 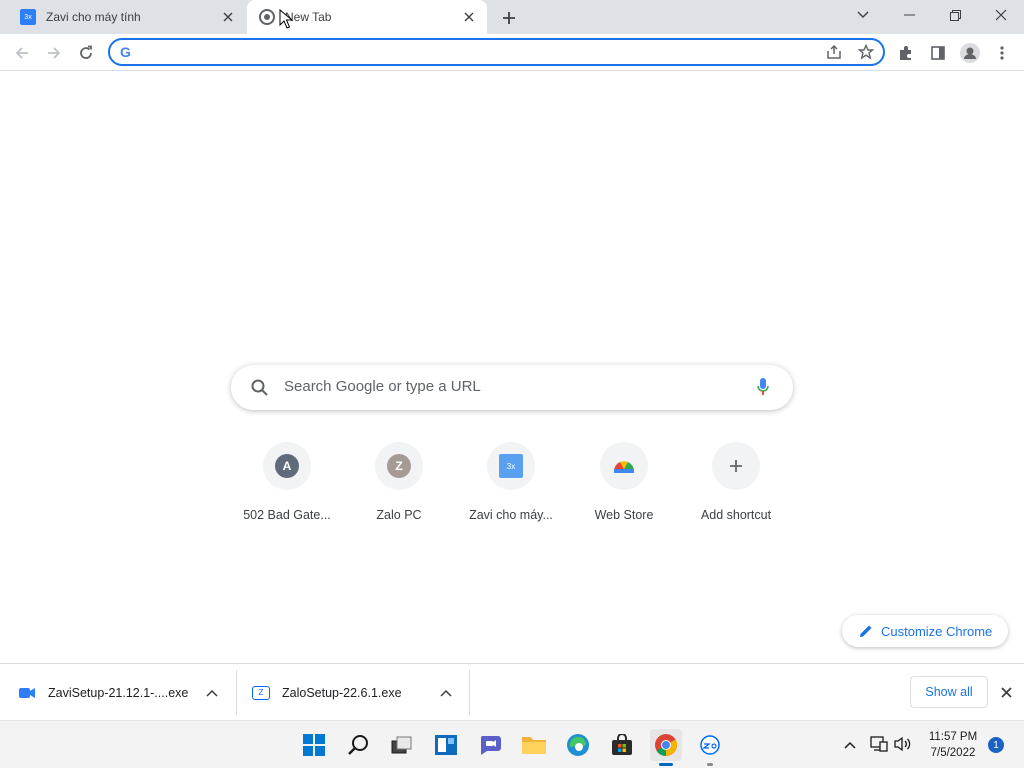 I want to click on shortcut-icon-container: A, so click(x=287, y=466).